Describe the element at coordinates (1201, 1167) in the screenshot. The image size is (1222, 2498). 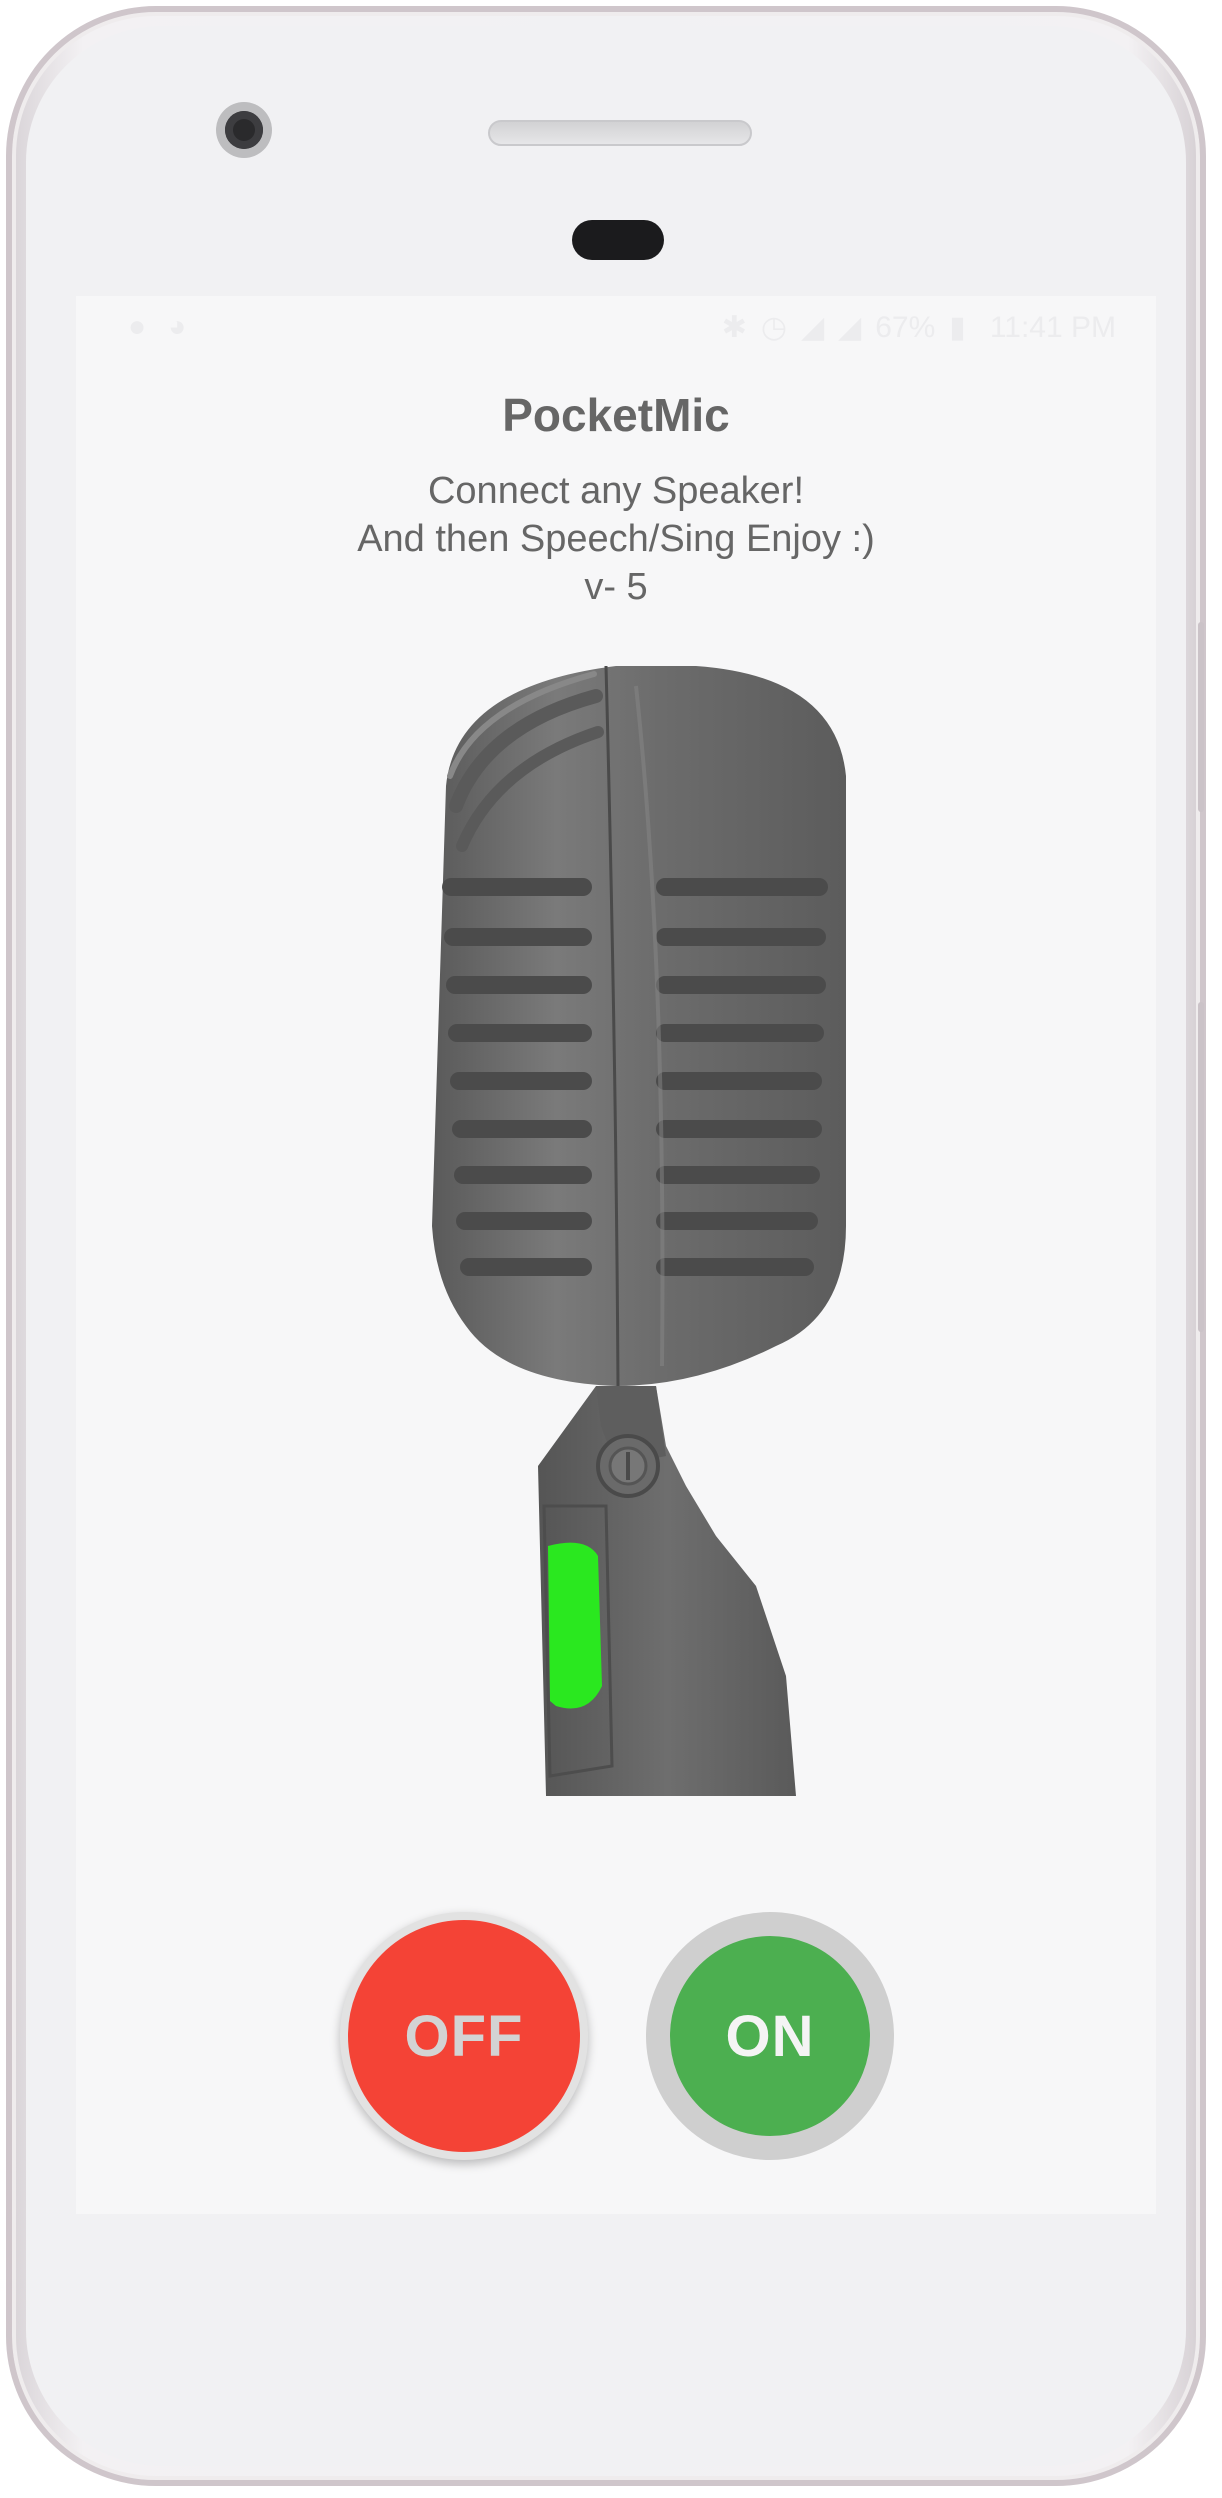
I see `power-button` at that location.